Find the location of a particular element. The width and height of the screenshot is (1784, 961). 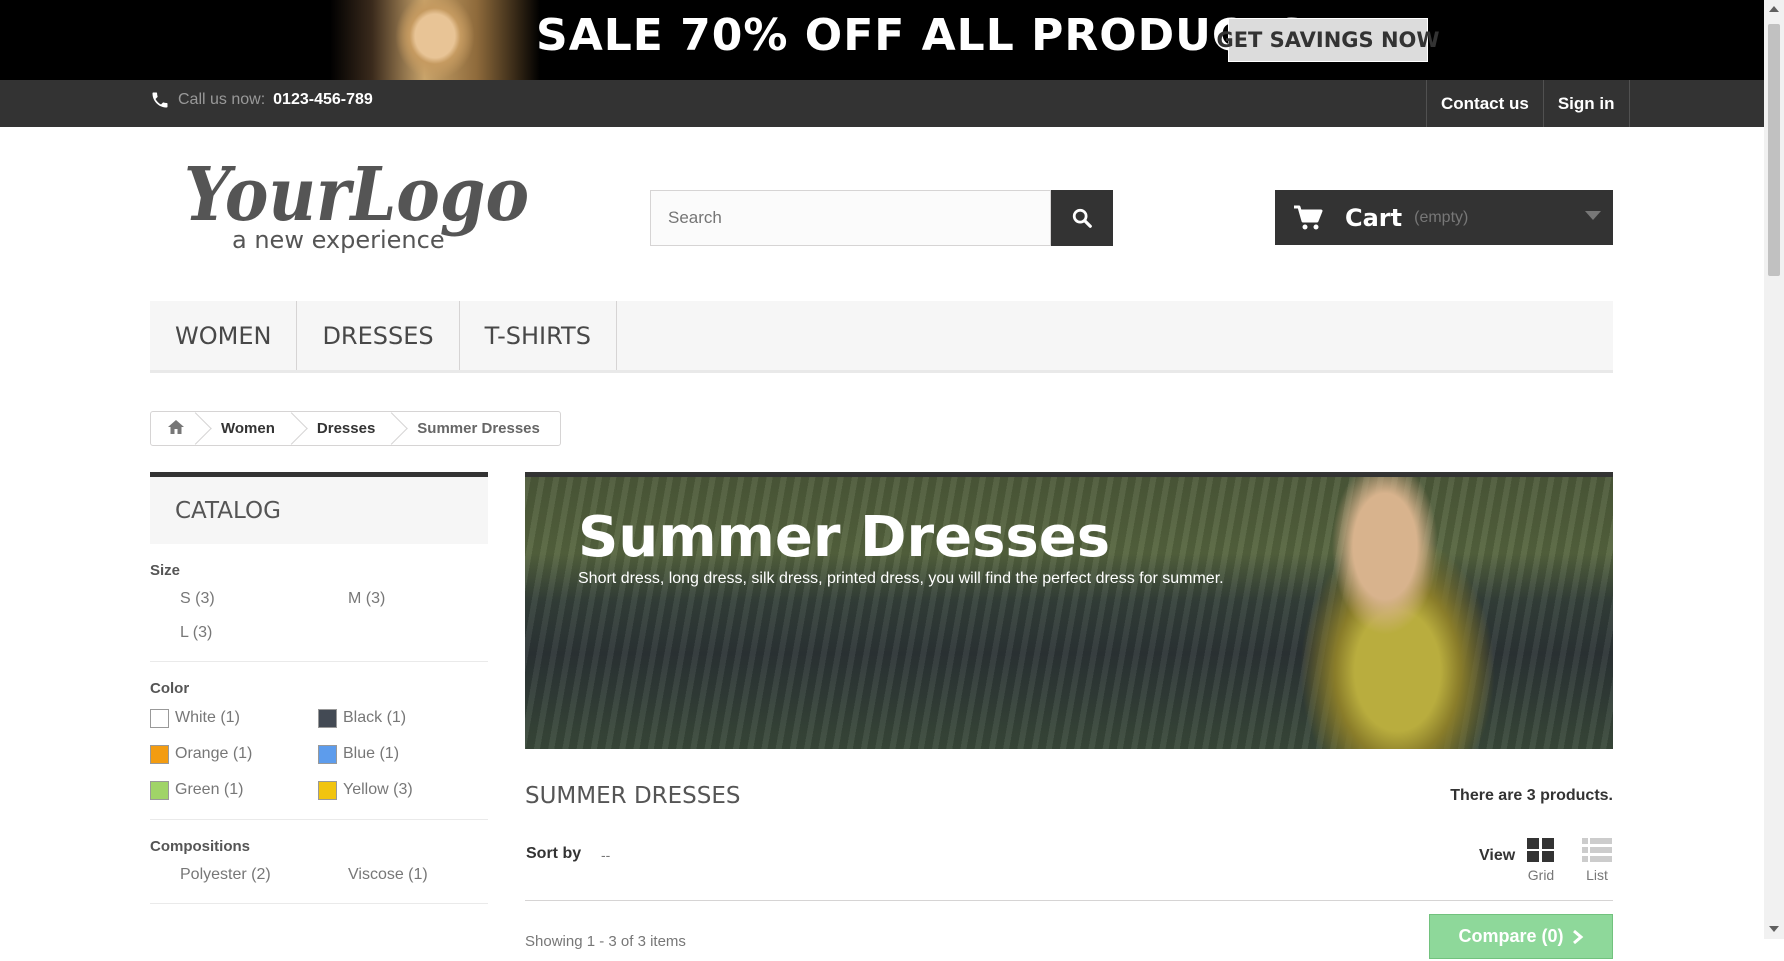

cart-icon is located at coordinates (1308, 217).